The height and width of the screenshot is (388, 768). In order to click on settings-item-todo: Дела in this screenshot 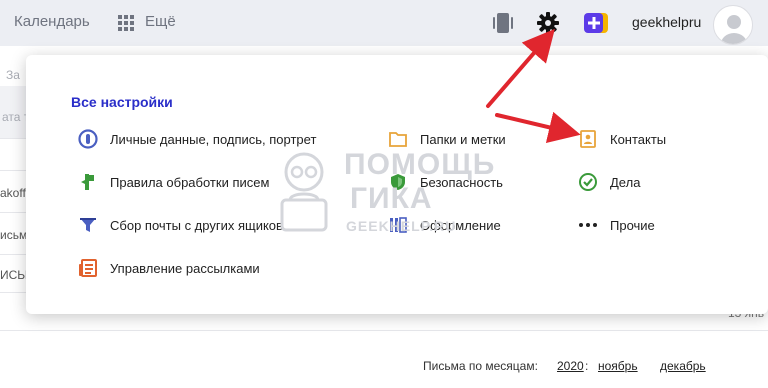, I will do `click(609, 182)`.